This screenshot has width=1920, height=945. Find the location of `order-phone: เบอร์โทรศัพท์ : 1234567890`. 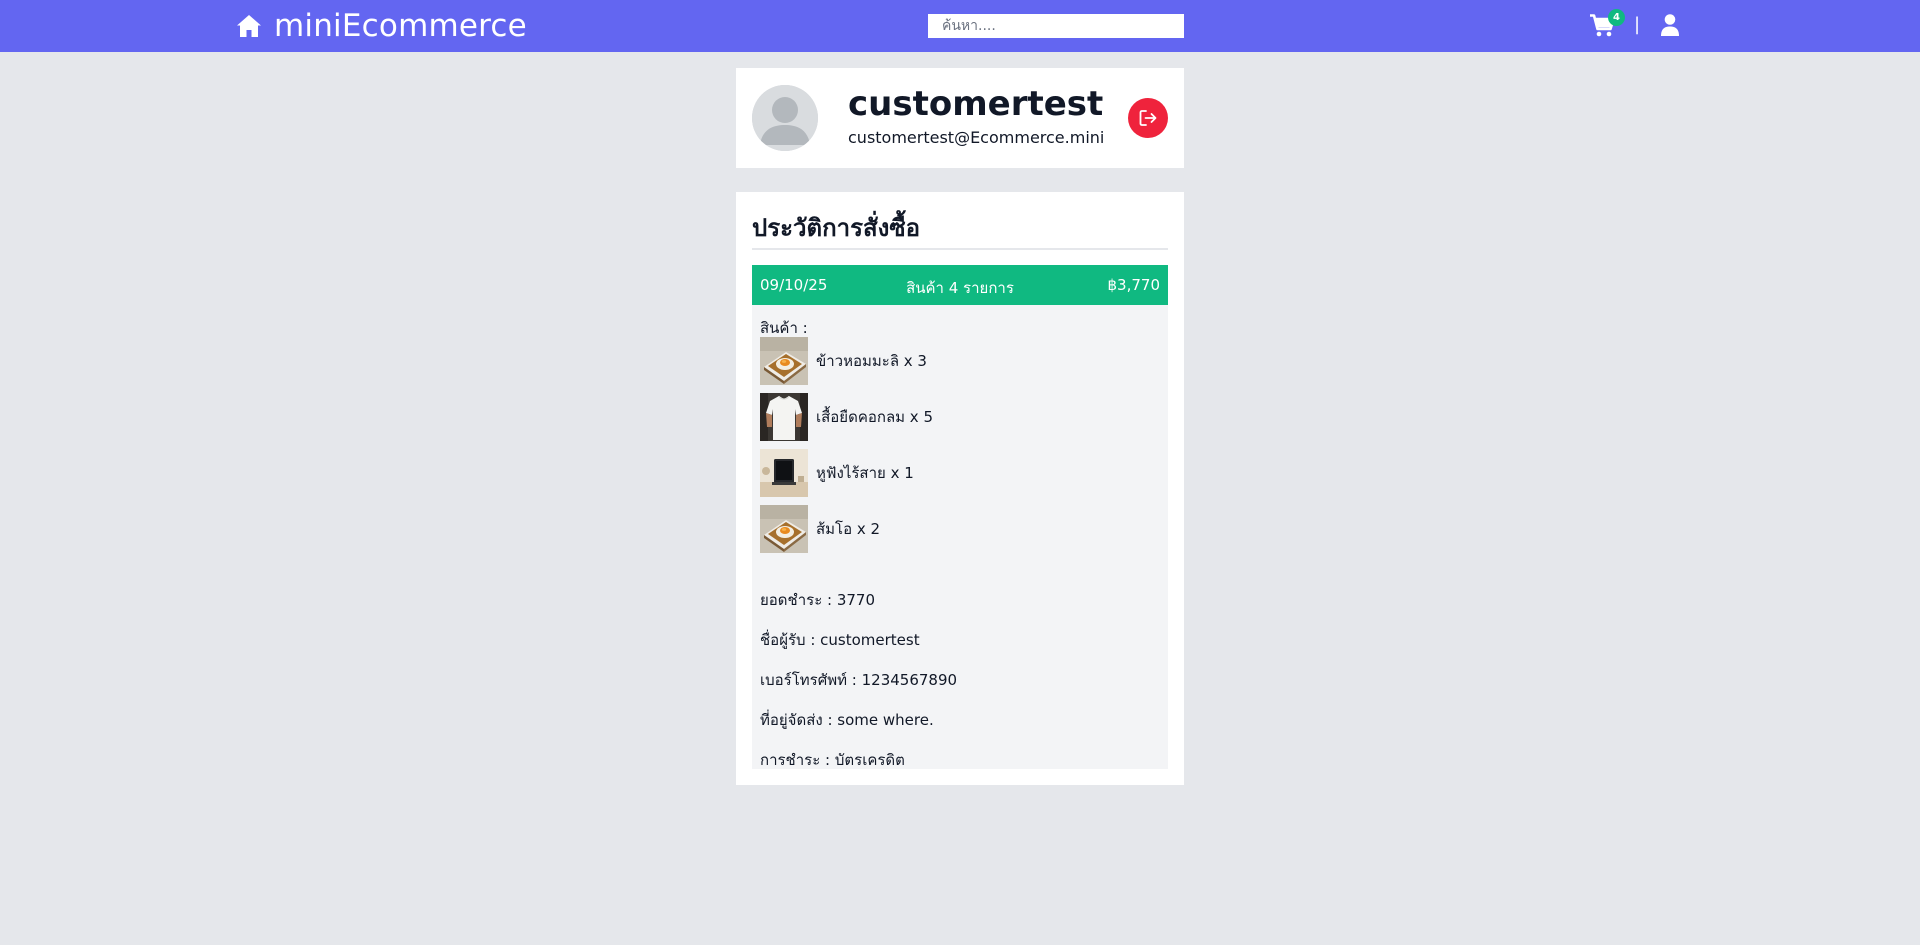

order-phone: เบอร์โทรศัพท์ : 1234567890 is located at coordinates (859, 680).